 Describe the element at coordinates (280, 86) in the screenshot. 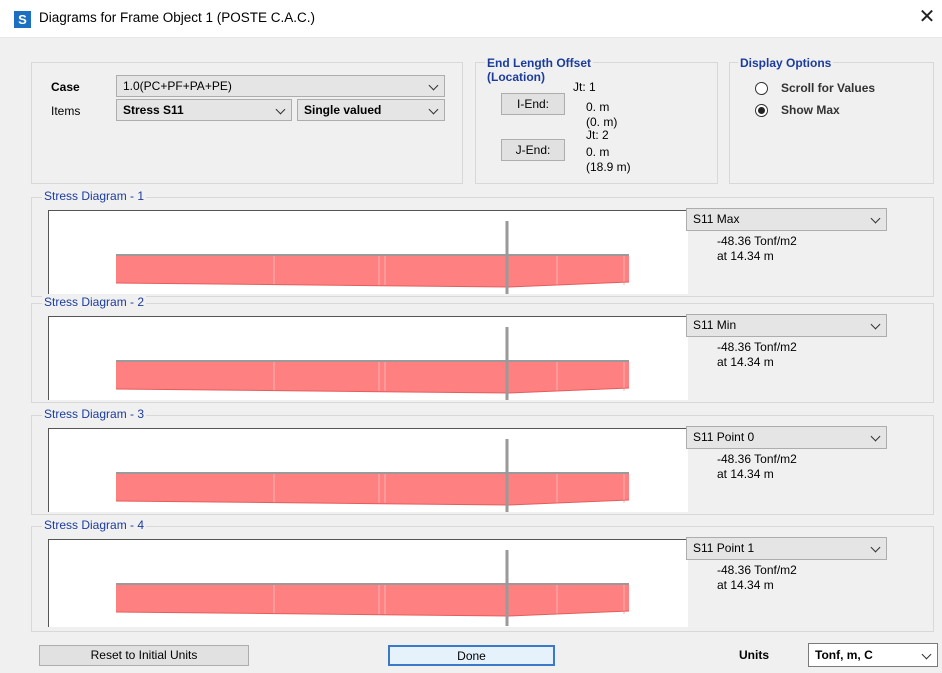

I see `case-select: 1.0(PC+PF+PA+PE)` at that location.